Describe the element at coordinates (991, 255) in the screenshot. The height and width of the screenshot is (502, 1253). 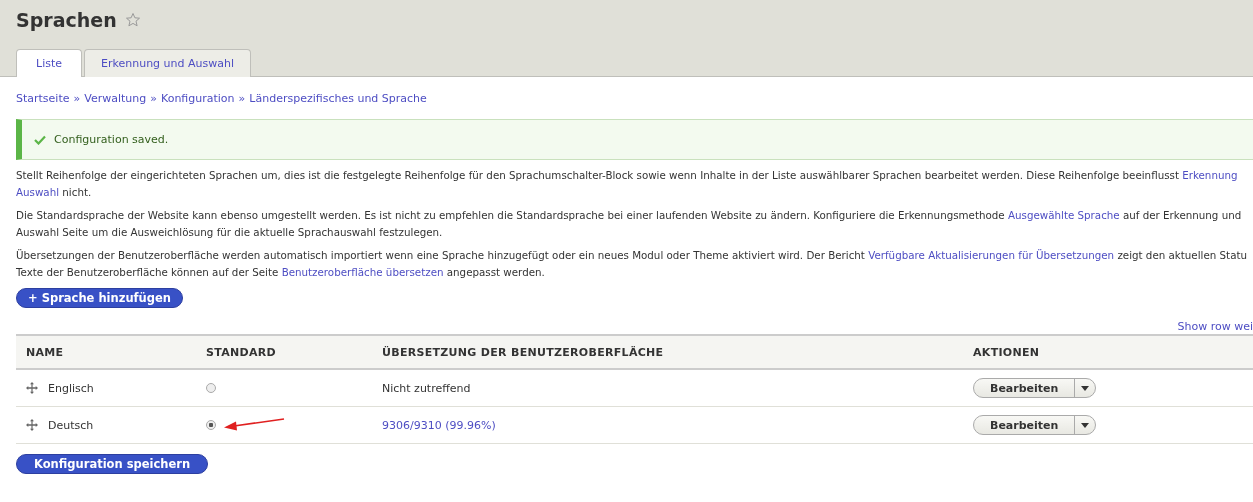
I see `text-link: Verfügbare Aktualisierungen für Übersetzungen` at that location.